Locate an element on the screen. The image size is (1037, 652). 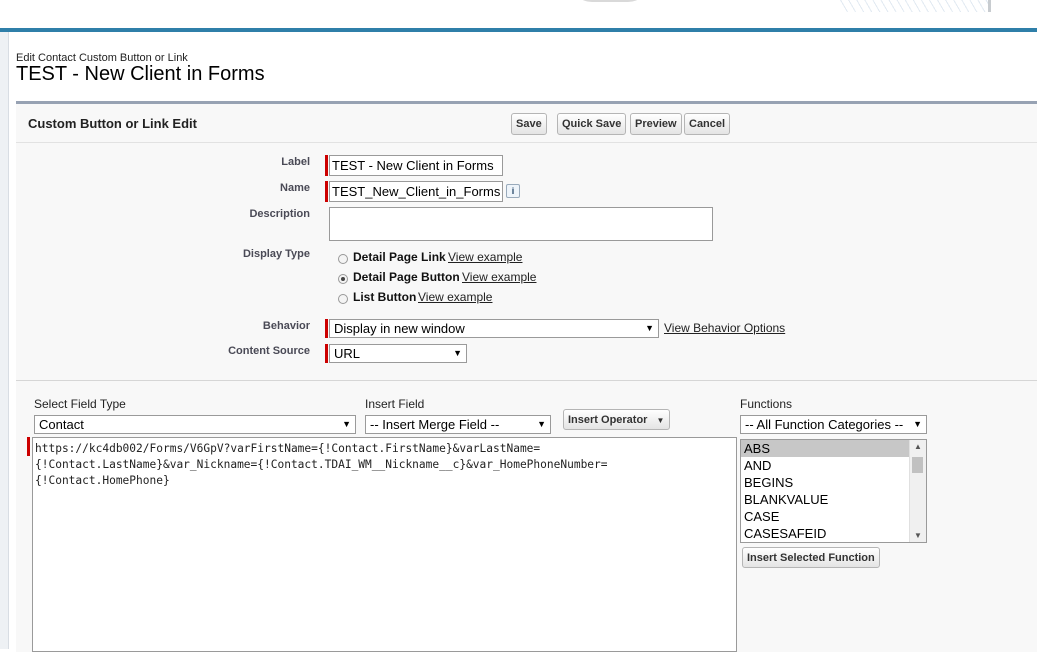
scroll-up-icon: ▲ is located at coordinates (918, 446).